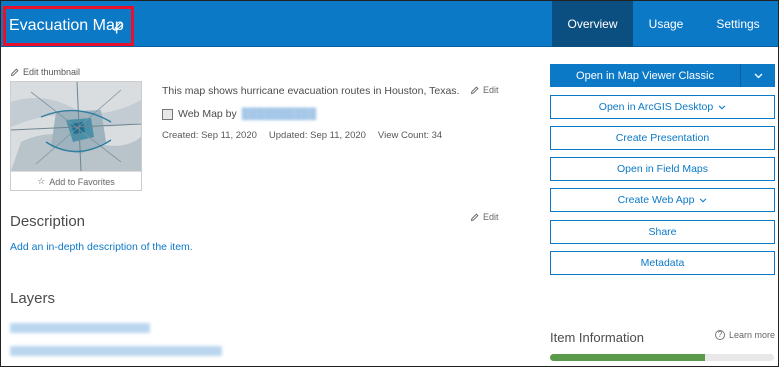 This screenshot has width=779, height=367. What do you see at coordinates (597, 337) in the screenshot?
I see `item-information-heading: Item Information` at bounding box center [597, 337].